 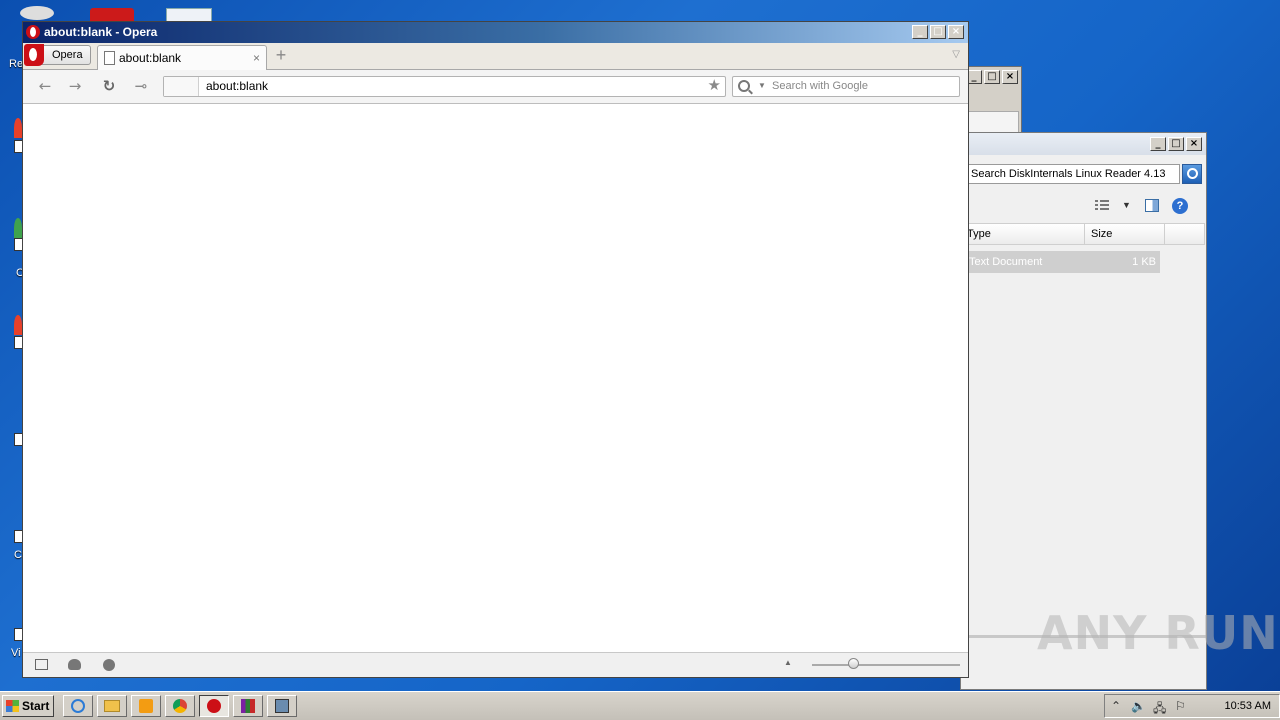 What do you see at coordinates (1180, 206) in the screenshot?
I see `help-icon: ?` at bounding box center [1180, 206].